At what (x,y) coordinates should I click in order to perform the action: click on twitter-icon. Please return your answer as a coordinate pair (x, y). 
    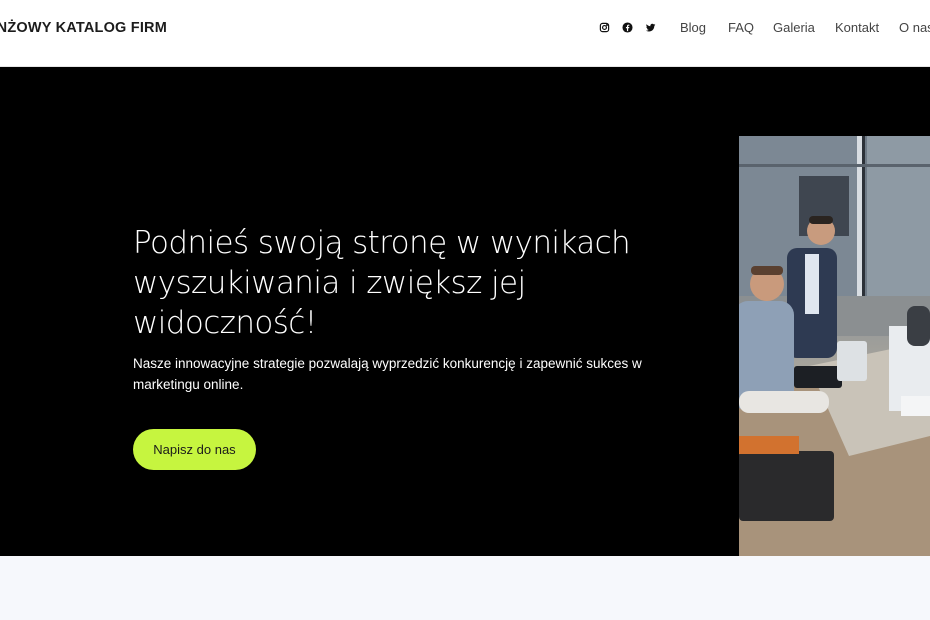
    Looking at the image, I should click on (650, 27).